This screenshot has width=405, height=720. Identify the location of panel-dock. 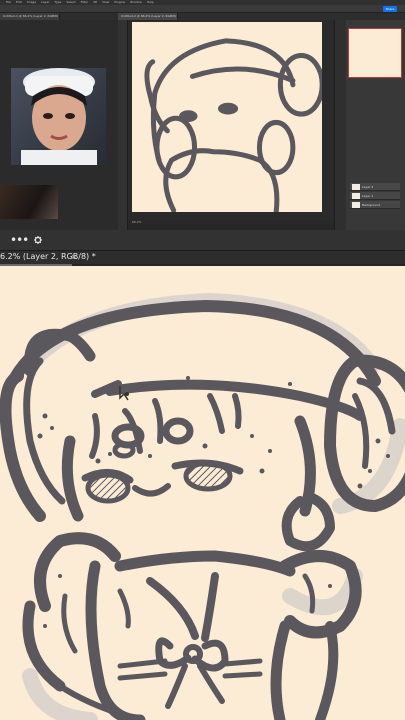
(340, 125).